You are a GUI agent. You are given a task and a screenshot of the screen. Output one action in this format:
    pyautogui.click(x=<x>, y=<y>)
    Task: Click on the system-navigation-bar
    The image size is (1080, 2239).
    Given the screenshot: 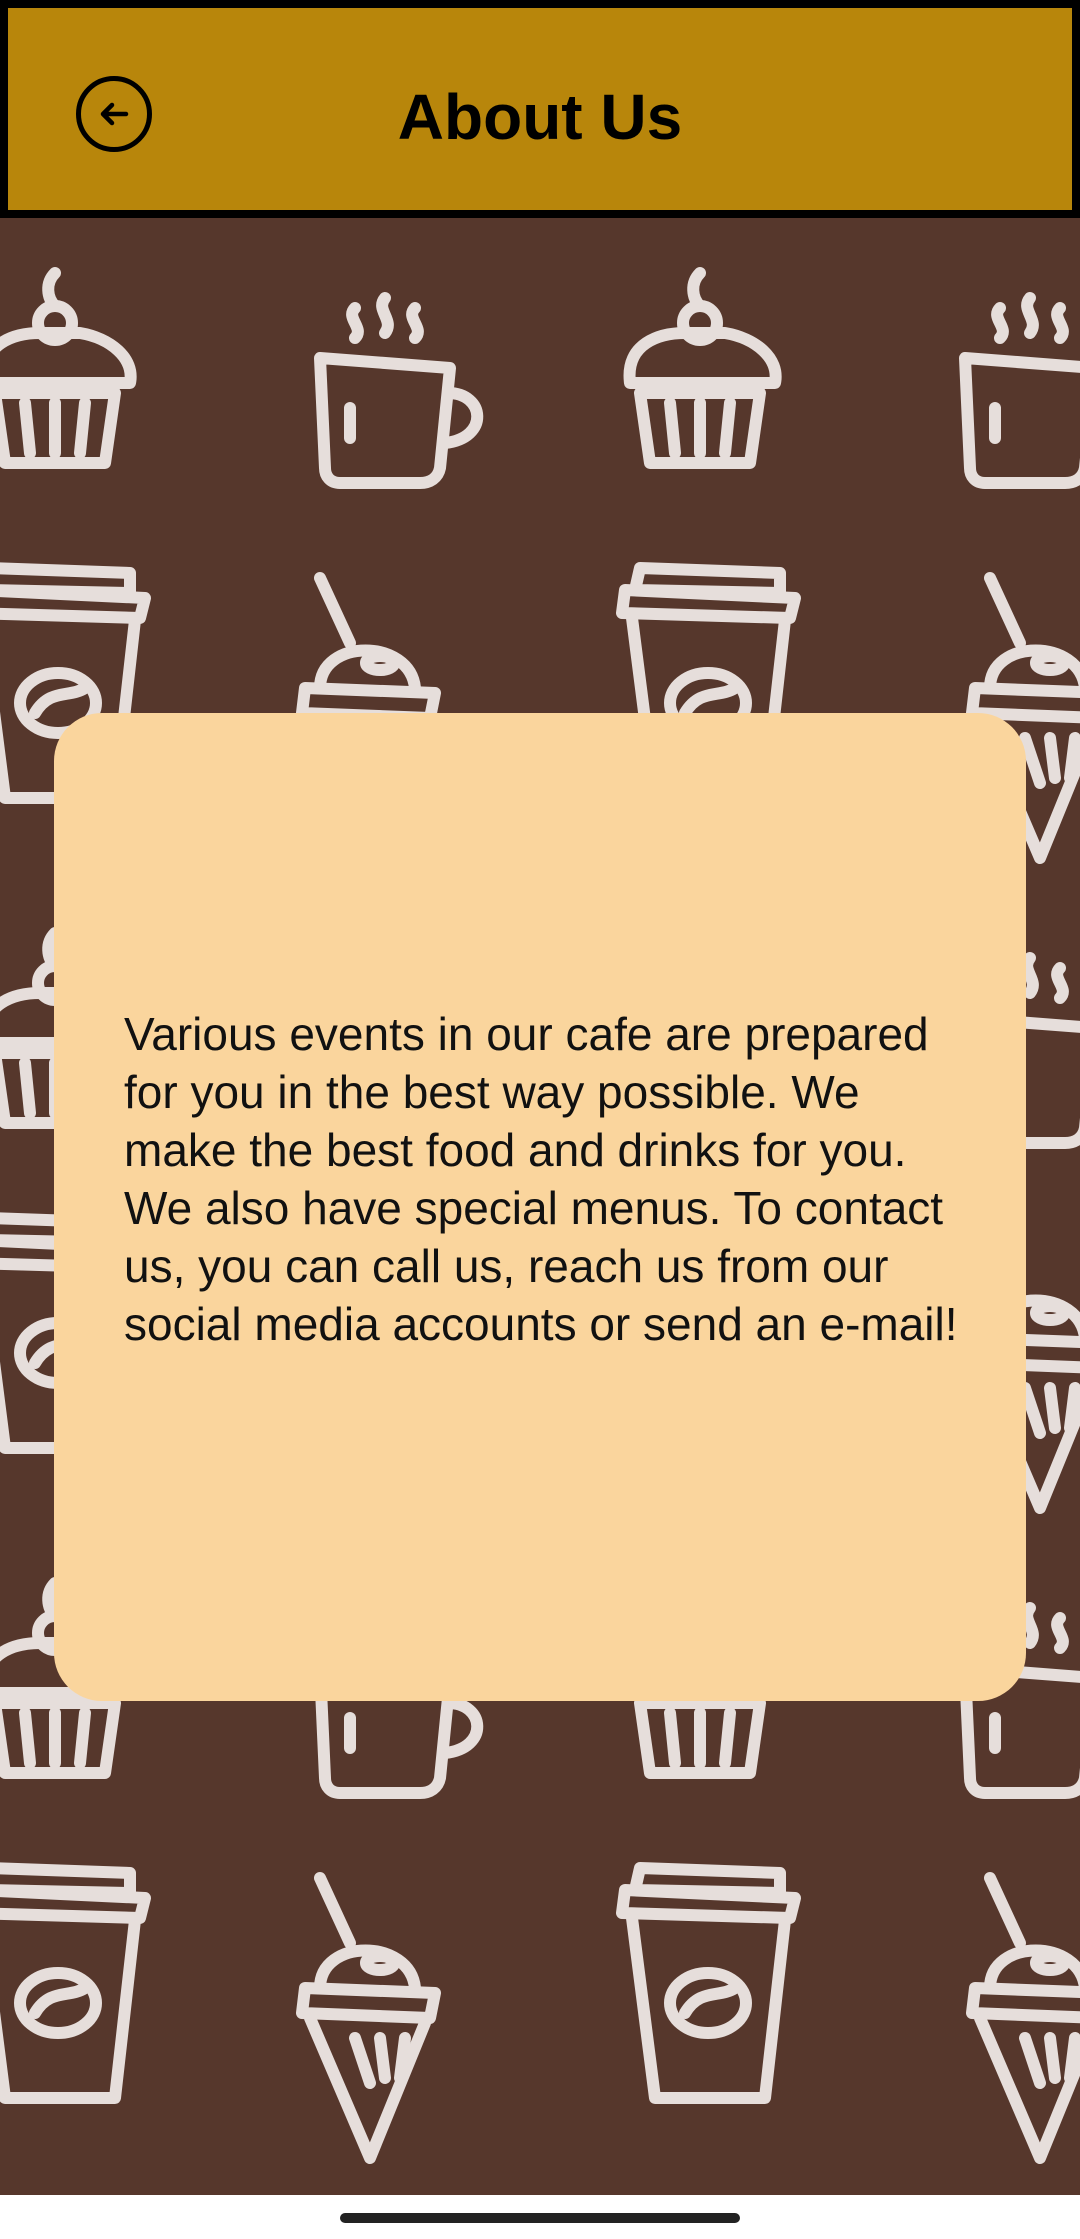 What is the action you would take?
    pyautogui.click(x=540, y=2217)
    